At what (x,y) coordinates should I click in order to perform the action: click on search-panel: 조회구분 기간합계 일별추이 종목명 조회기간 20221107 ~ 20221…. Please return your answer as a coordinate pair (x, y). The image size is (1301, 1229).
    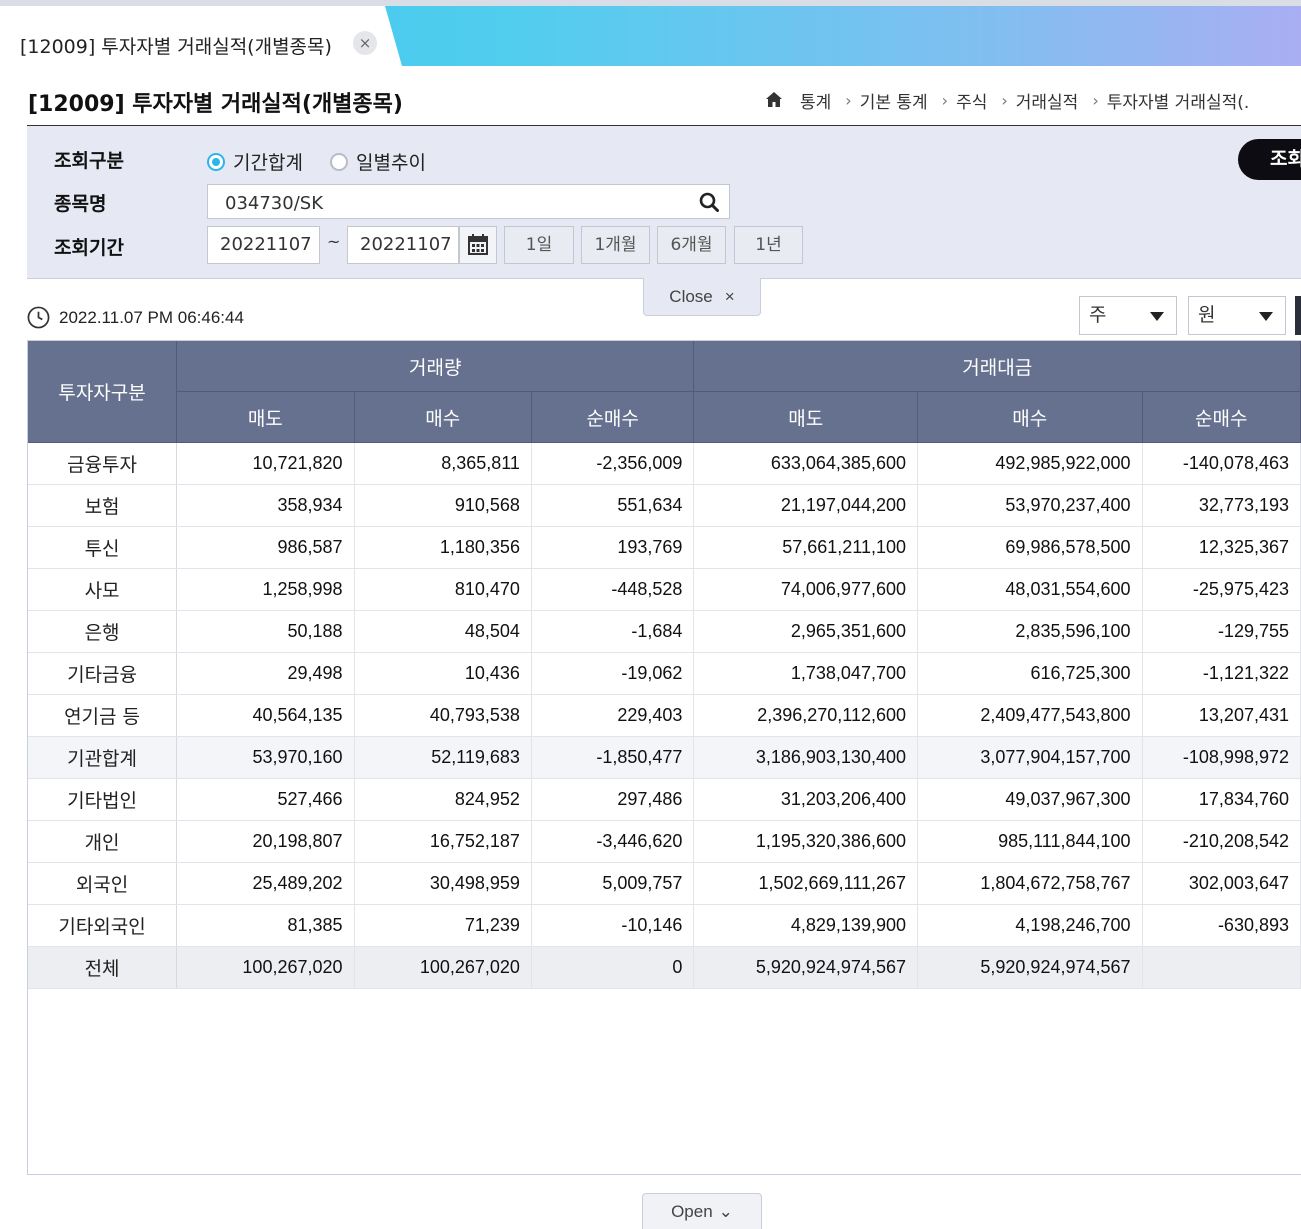
    Looking at the image, I should click on (664, 202).